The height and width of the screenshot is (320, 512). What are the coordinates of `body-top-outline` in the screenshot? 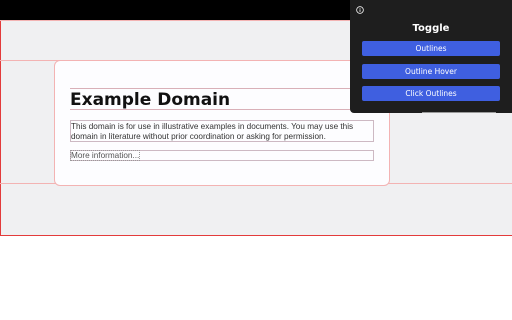 It's located at (175, 20).